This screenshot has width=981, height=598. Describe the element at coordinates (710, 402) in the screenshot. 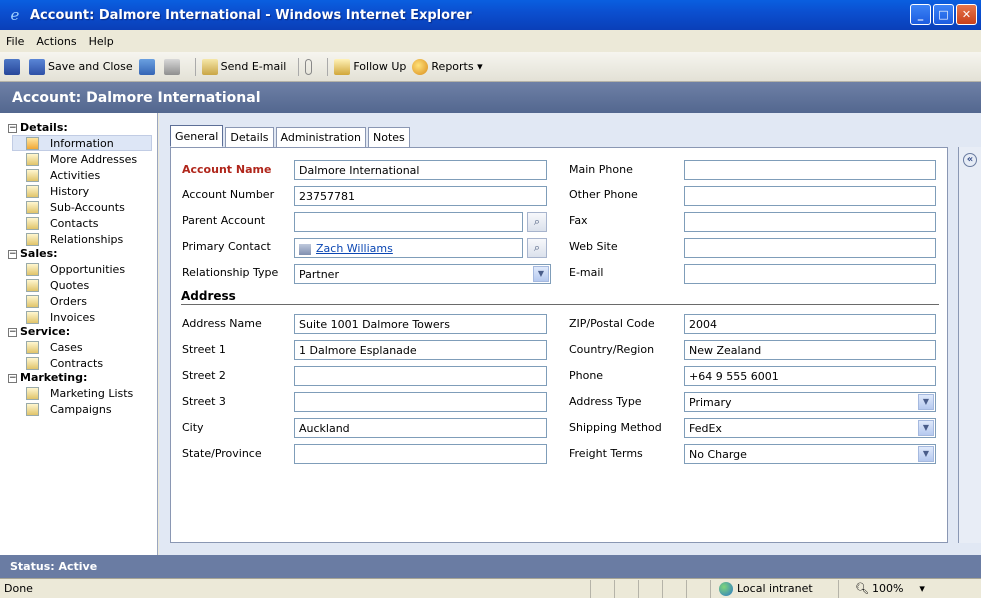

I see `address-type-value: Primary` at that location.